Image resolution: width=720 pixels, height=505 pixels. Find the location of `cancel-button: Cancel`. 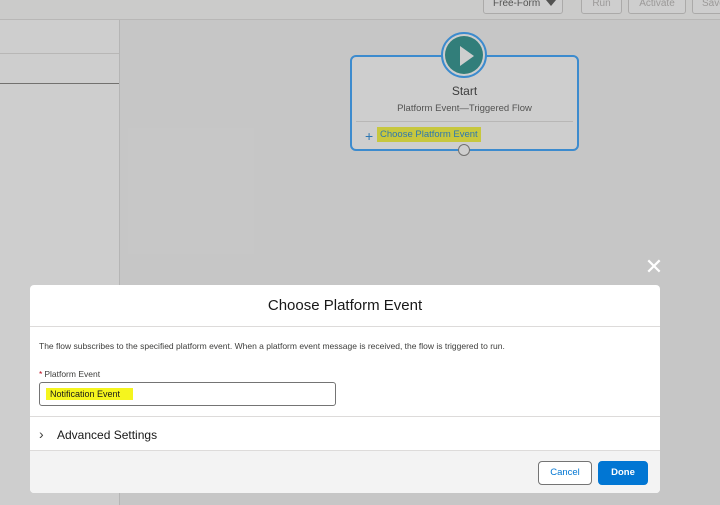

cancel-button: Cancel is located at coordinates (565, 473).